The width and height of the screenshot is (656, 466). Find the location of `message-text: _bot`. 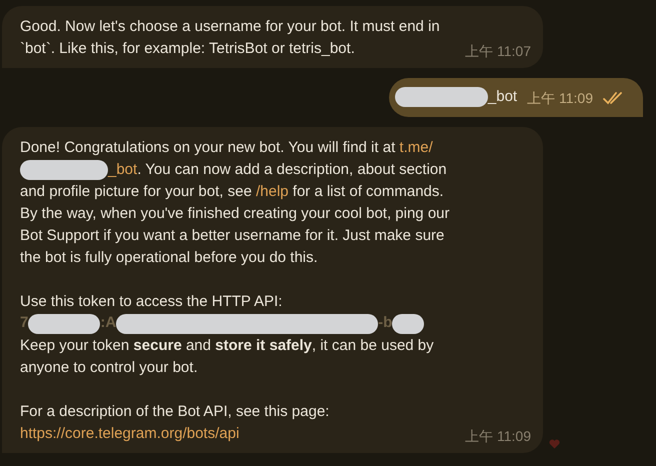

message-text: _bot is located at coordinates (503, 97).